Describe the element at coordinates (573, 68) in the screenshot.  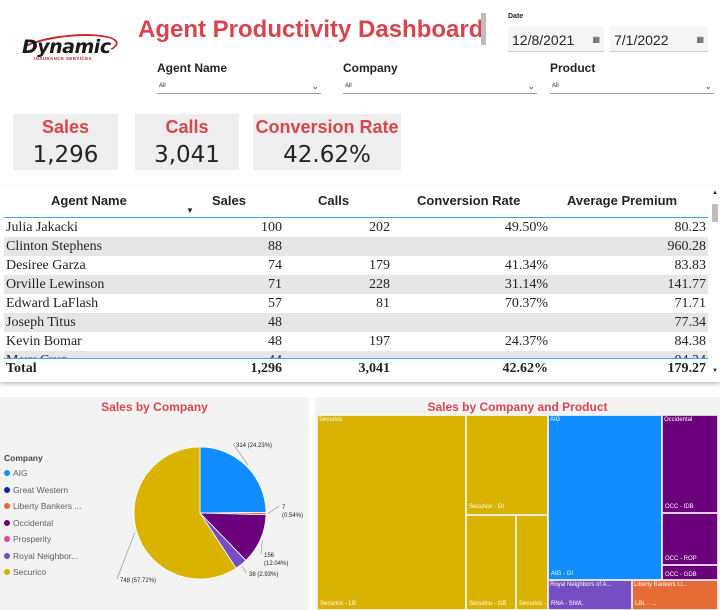
I see `product-slicer-label: Product` at that location.